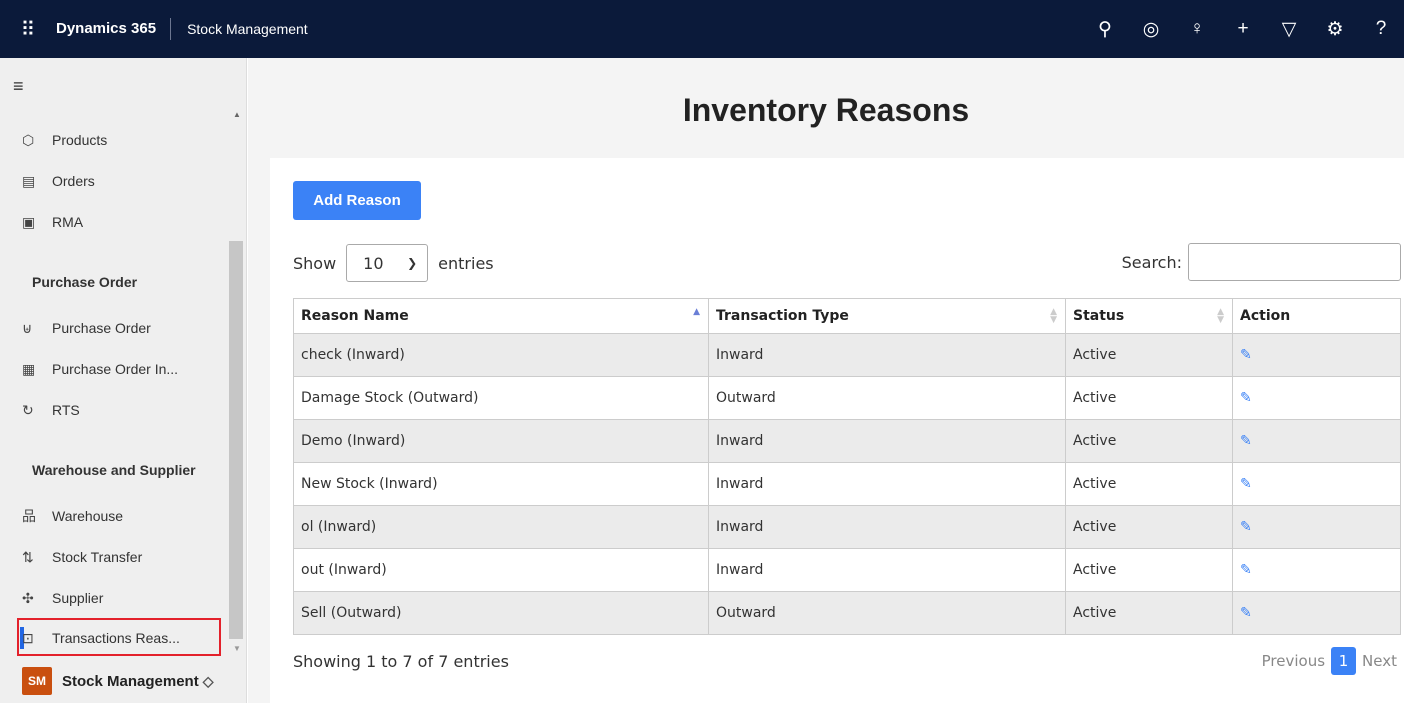 The width and height of the screenshot is (1416, 703). Describe the element at coordinates (1151, 29) in the screenshot. I see `target-icon: ◎` at that location.